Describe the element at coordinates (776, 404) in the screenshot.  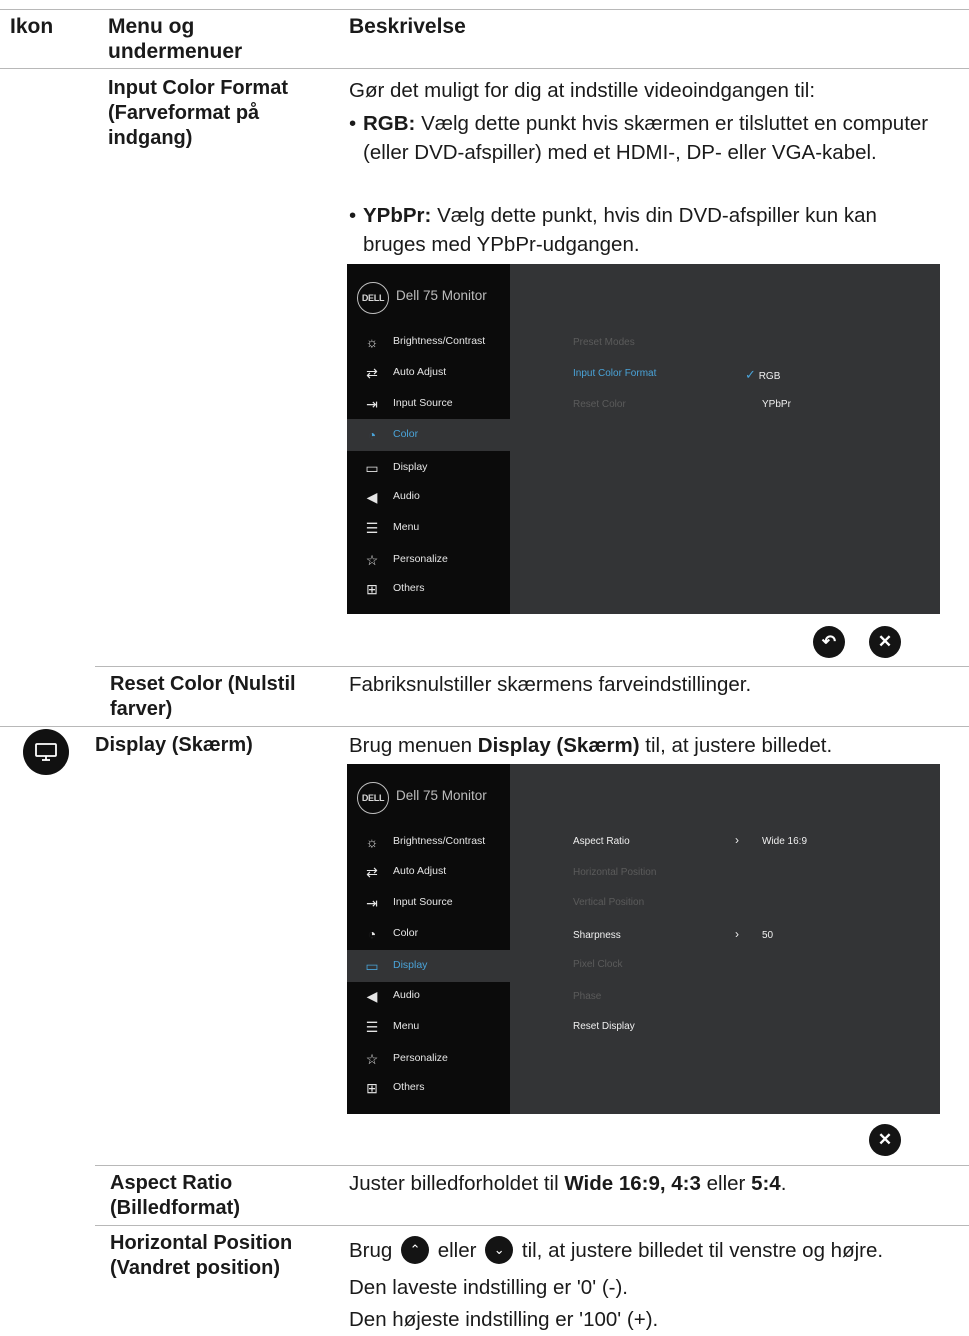
I see `osd-value-ypbpr: YPbPr` at that location.